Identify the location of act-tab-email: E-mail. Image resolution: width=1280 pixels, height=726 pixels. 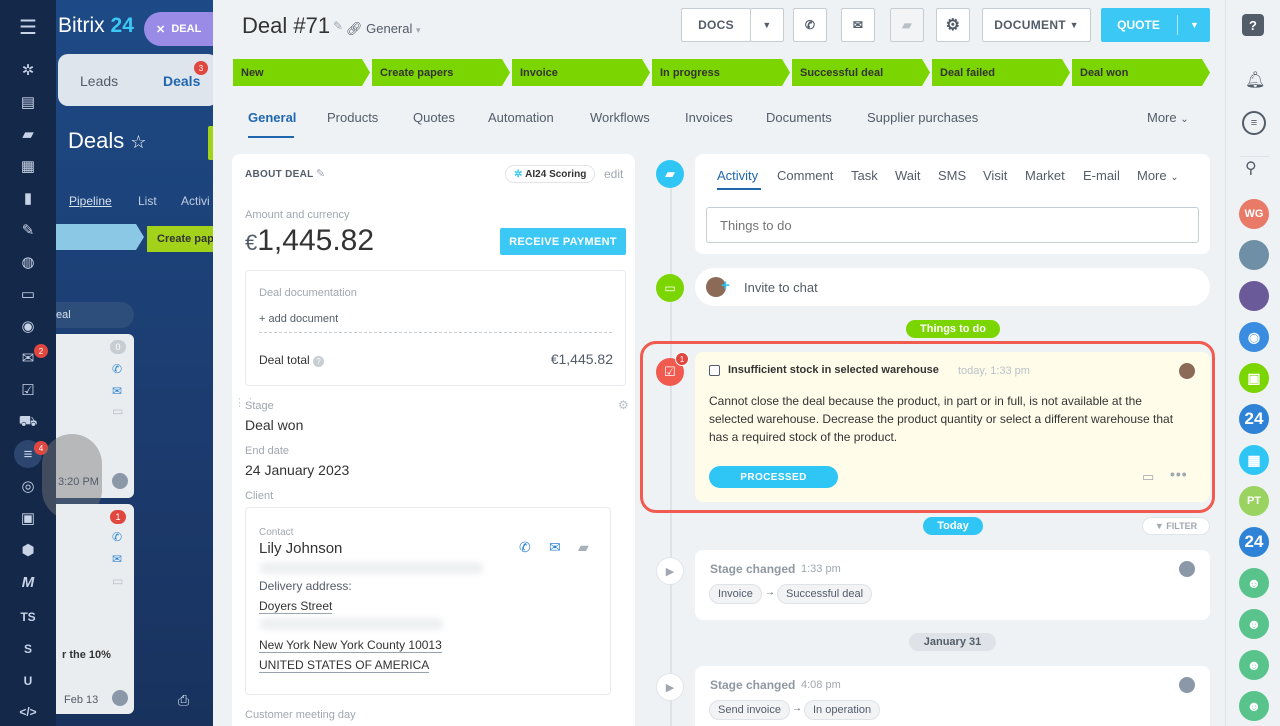
(1101, 175).